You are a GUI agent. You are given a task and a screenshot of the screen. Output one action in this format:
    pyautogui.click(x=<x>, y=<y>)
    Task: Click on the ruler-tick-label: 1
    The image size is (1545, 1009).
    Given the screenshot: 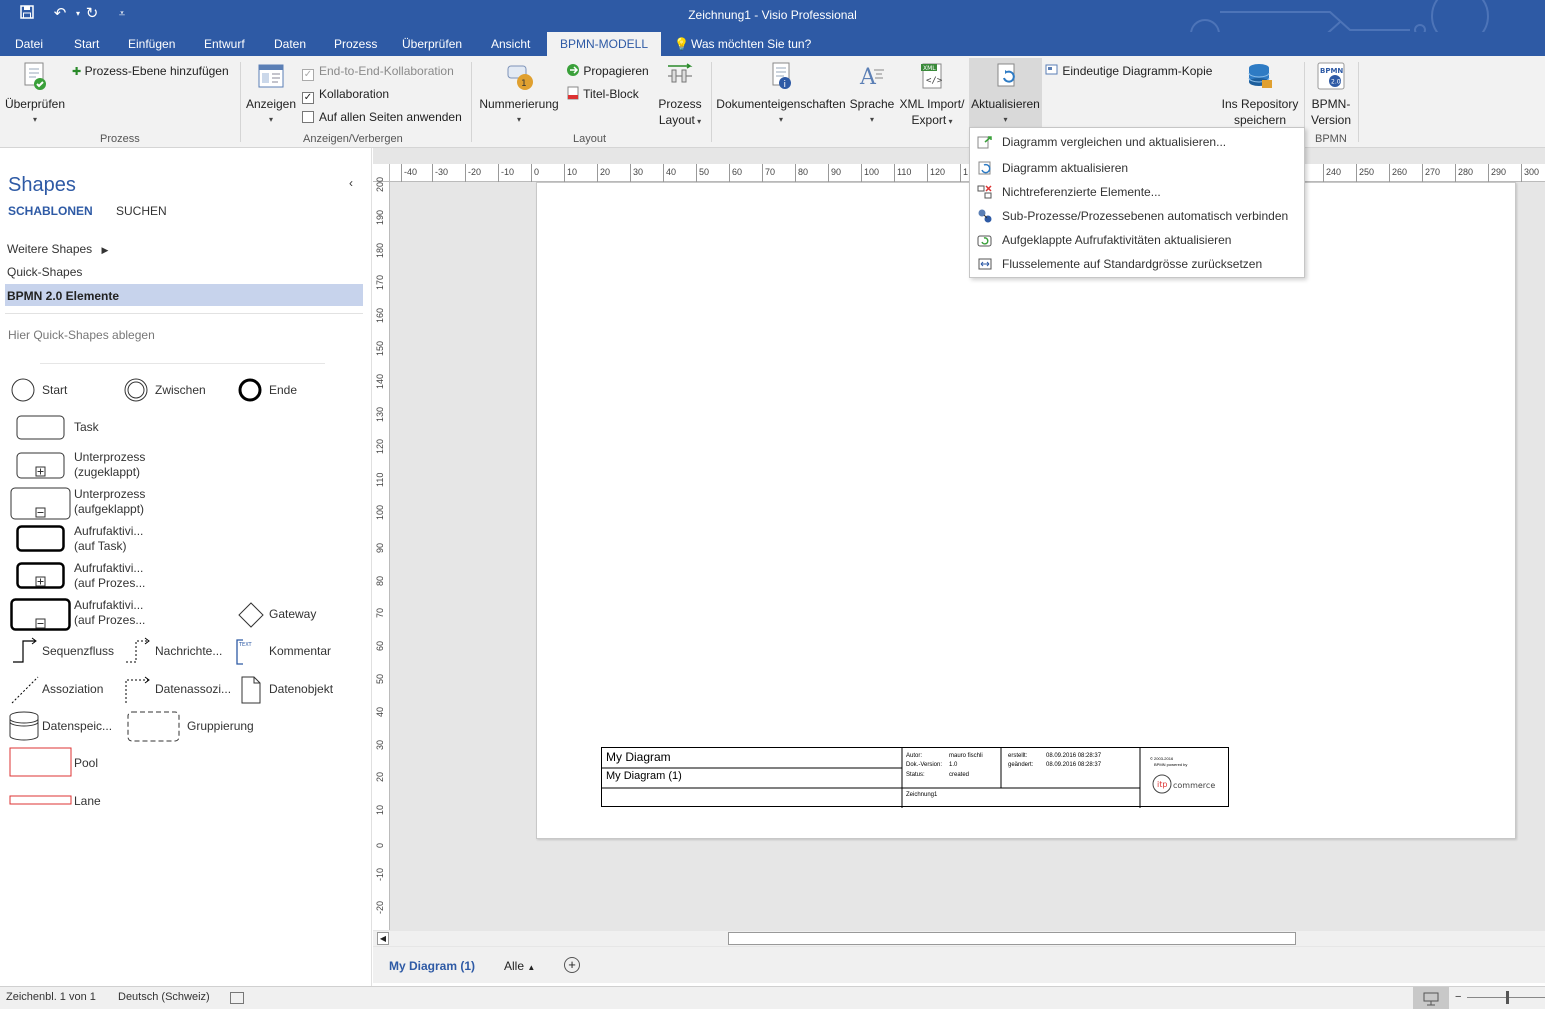 What is the action you would take?
    pyautogui.click(x=966, y=172)
    